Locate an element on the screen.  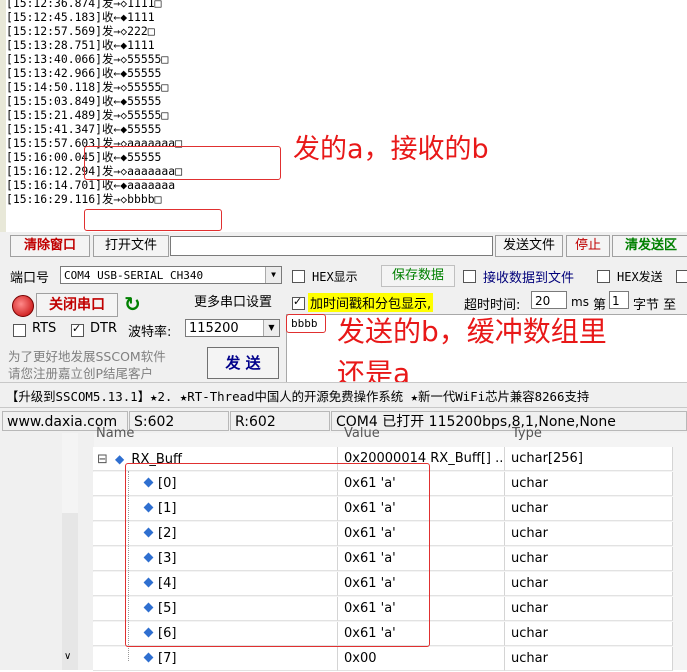
clear-send-area-button: 清发送区 is located at coordinates (649, 246).